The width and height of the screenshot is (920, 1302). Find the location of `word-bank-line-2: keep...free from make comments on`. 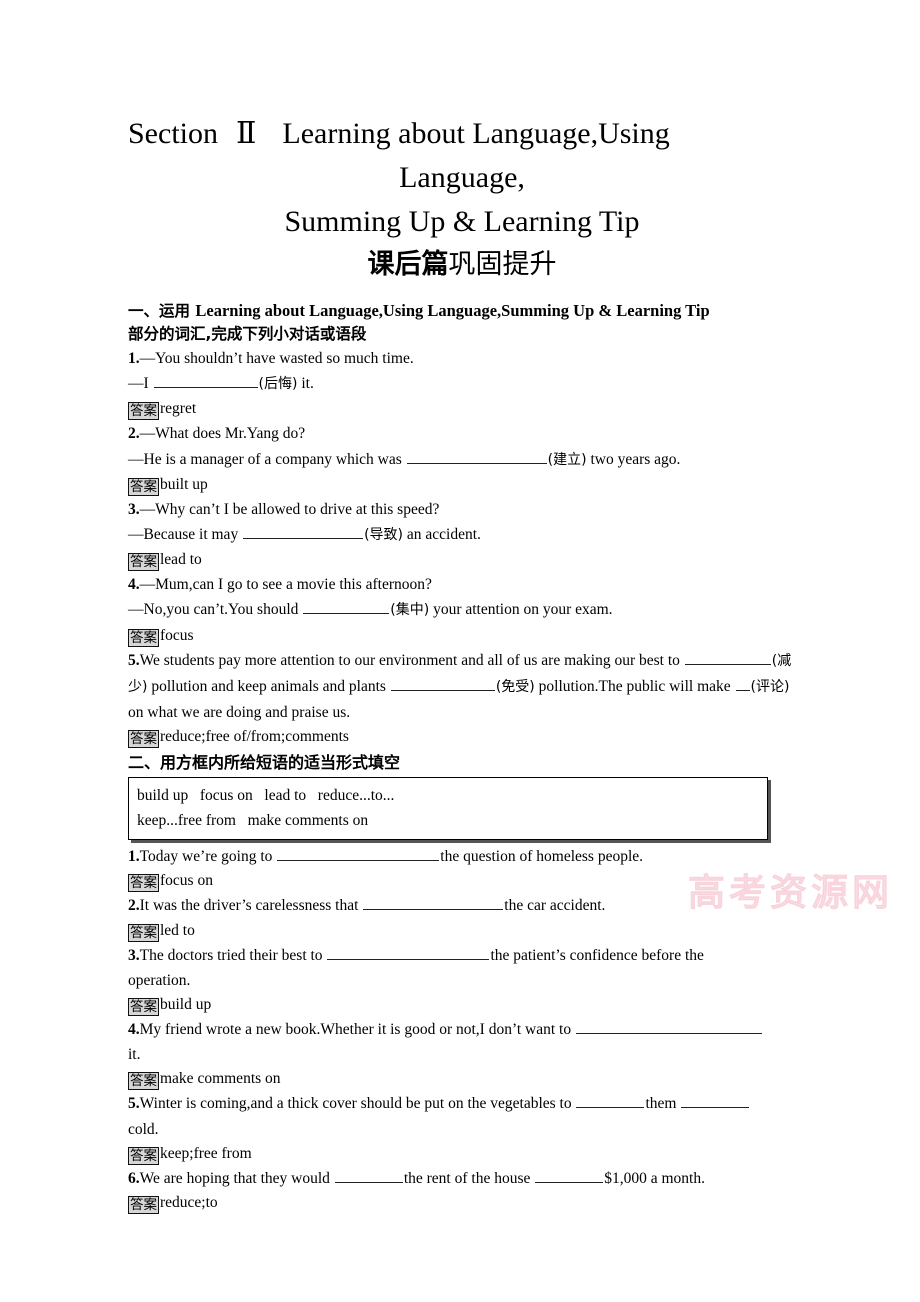

word-bank-line-2: keep...free from make comments on is located at coordinates (253, 821).